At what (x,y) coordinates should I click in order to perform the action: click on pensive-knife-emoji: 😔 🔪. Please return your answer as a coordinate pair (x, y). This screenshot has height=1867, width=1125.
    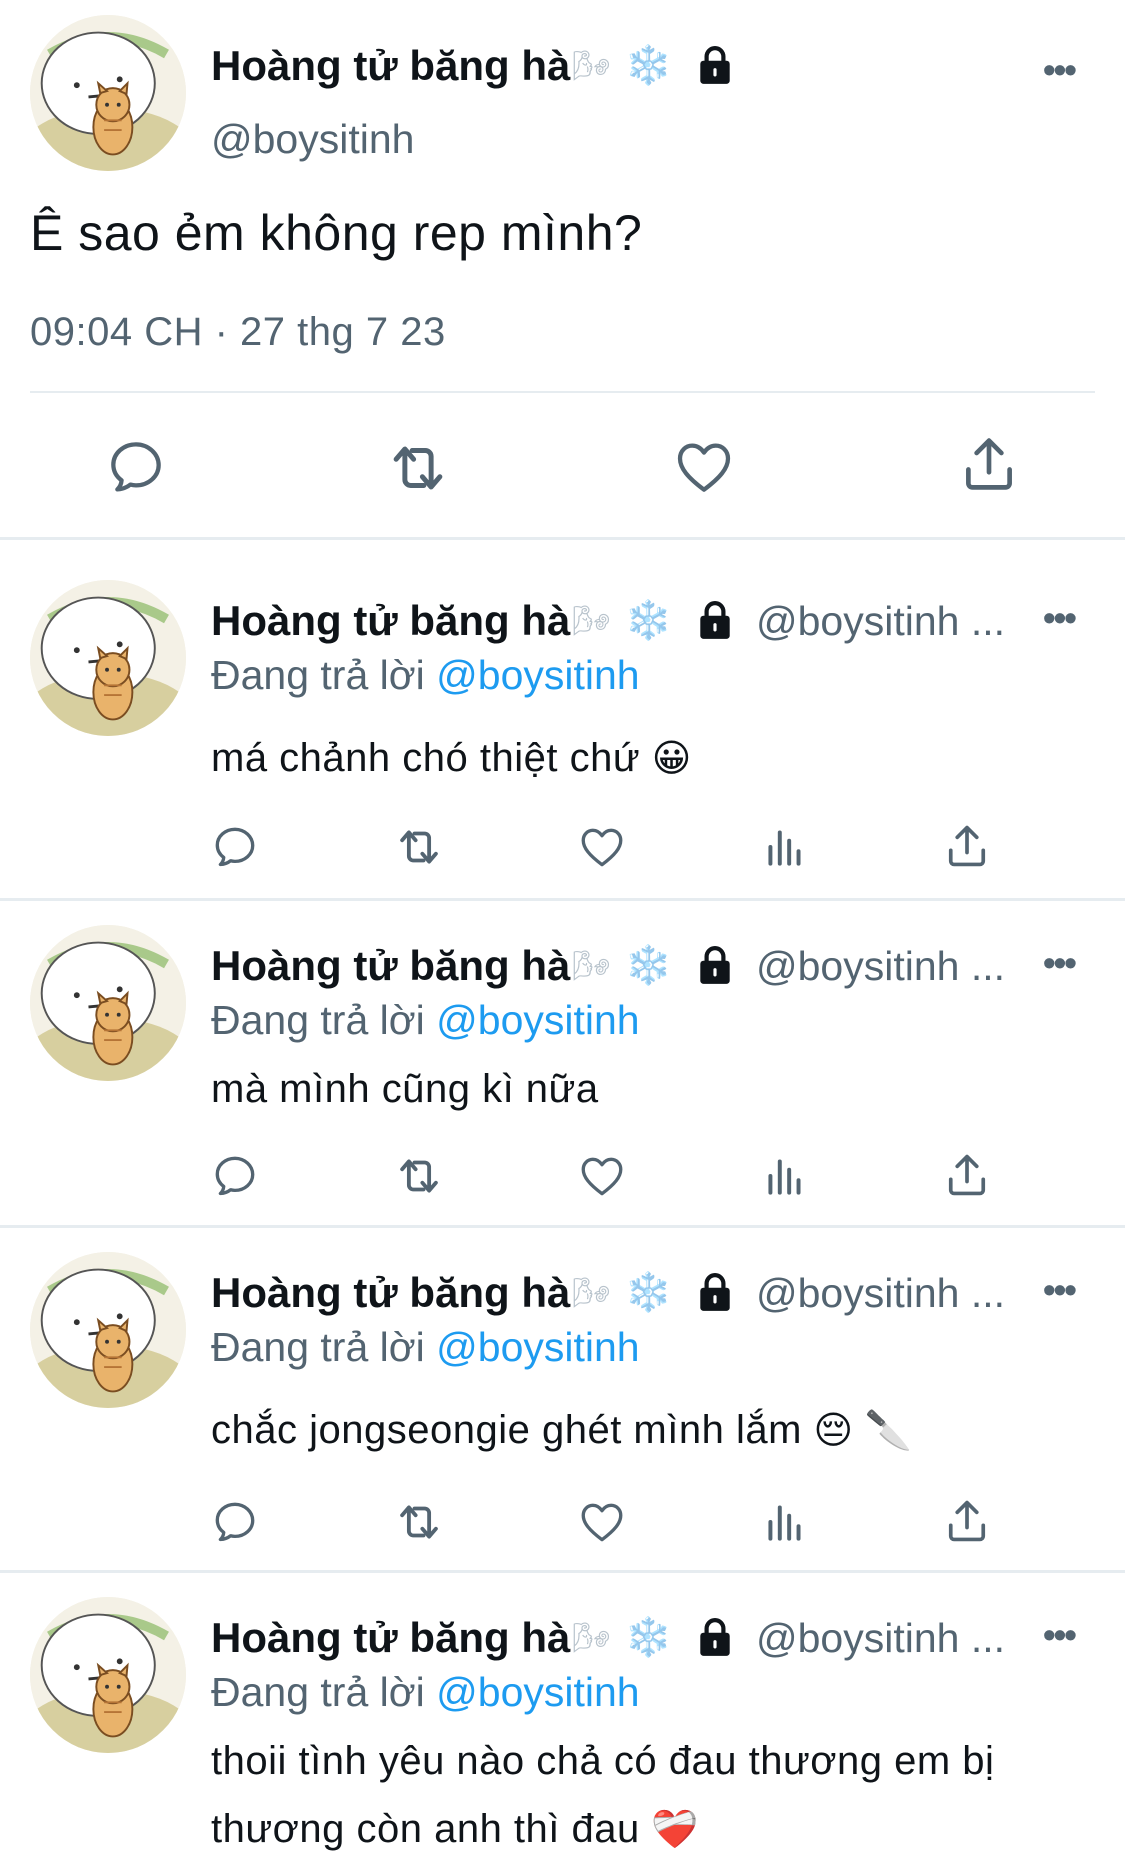
    Looking at the image, I should click on (863, 1431).